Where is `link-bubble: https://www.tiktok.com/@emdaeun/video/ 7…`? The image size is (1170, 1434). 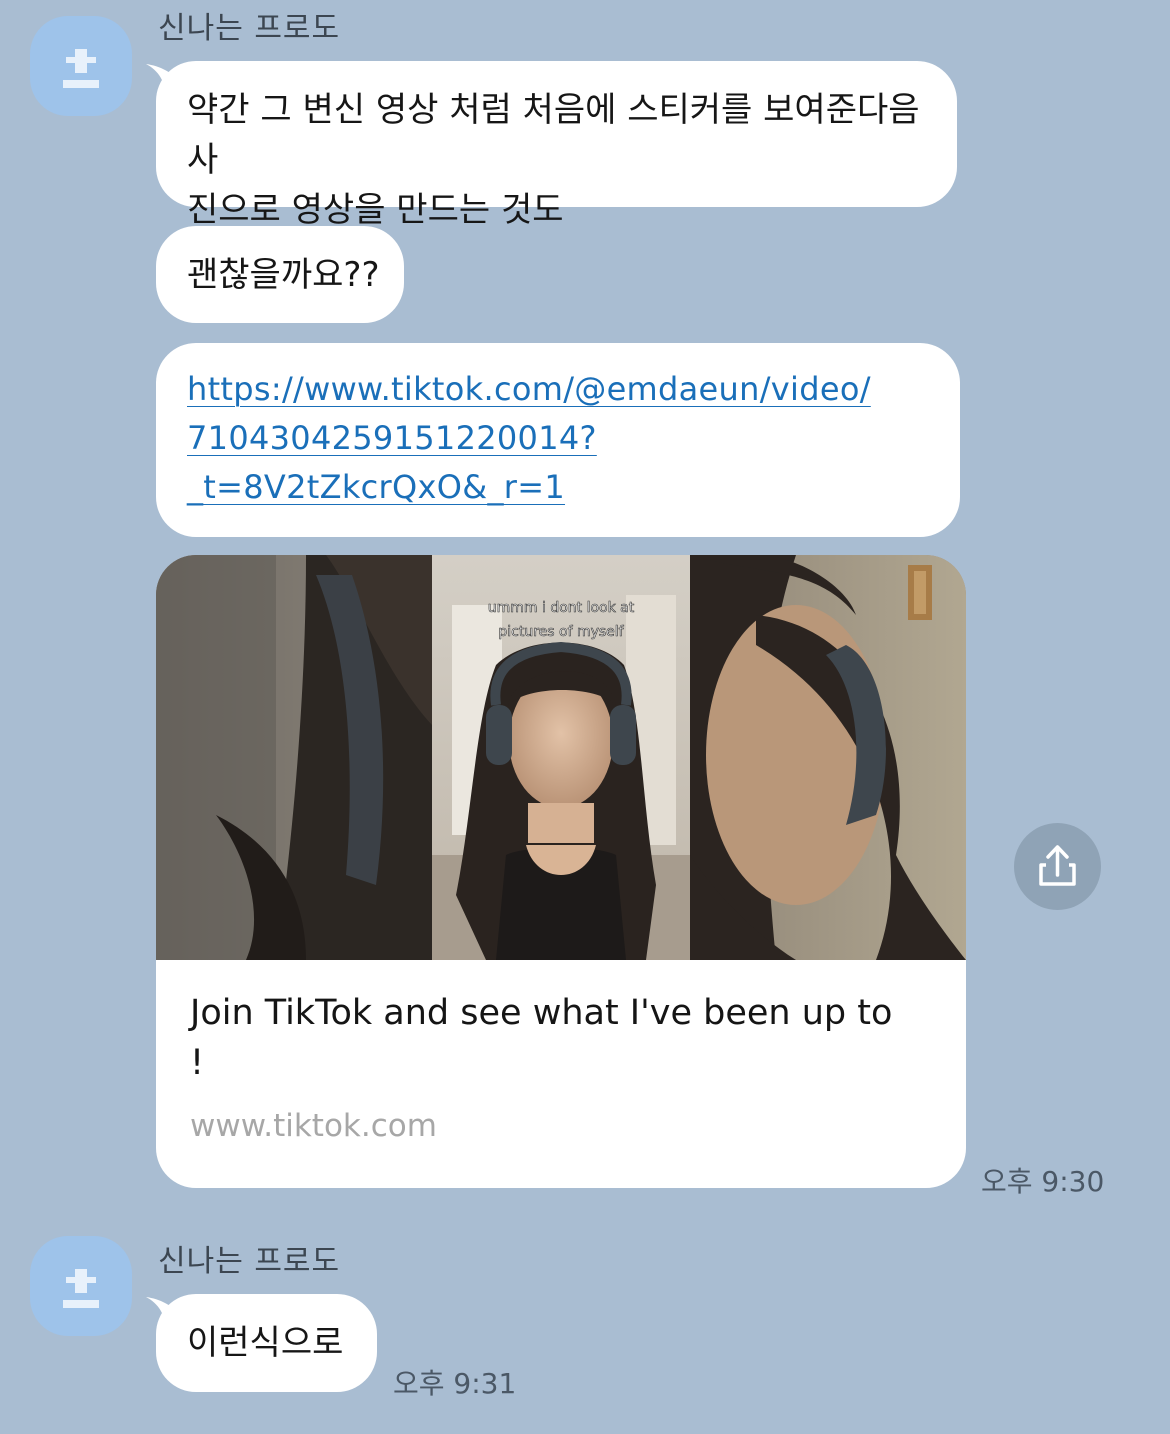 link-bubble: https://www.tiktok.com/@emdaeun/video/ 7… is located at coordinates (558, 440).